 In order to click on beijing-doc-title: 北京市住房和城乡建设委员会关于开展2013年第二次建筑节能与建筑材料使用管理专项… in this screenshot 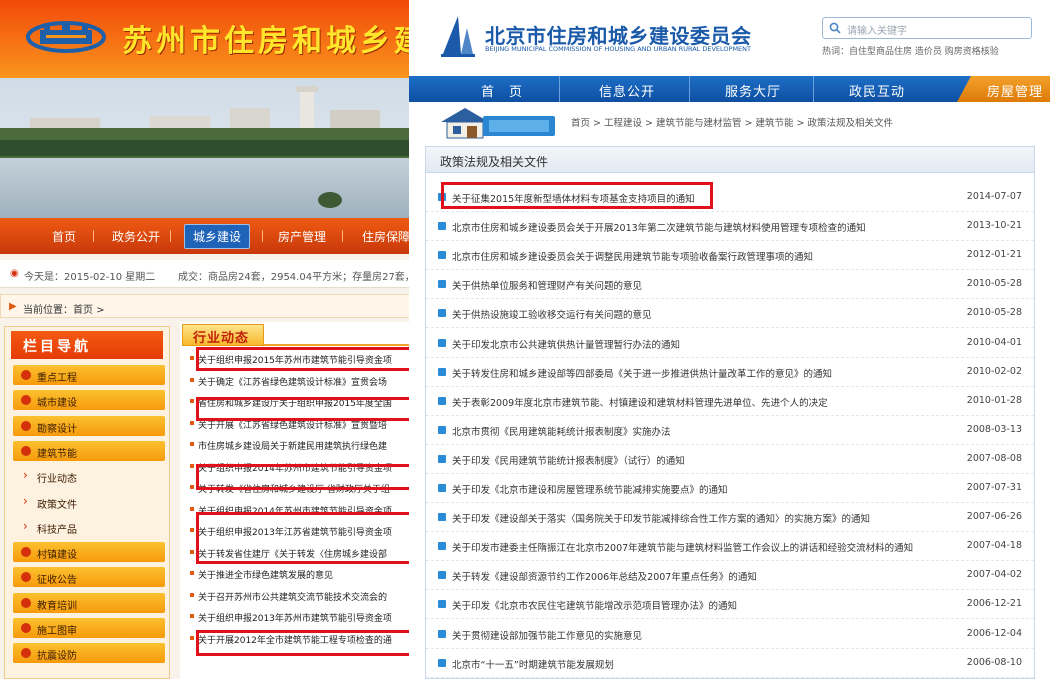, I will do `click(659, 227)`.